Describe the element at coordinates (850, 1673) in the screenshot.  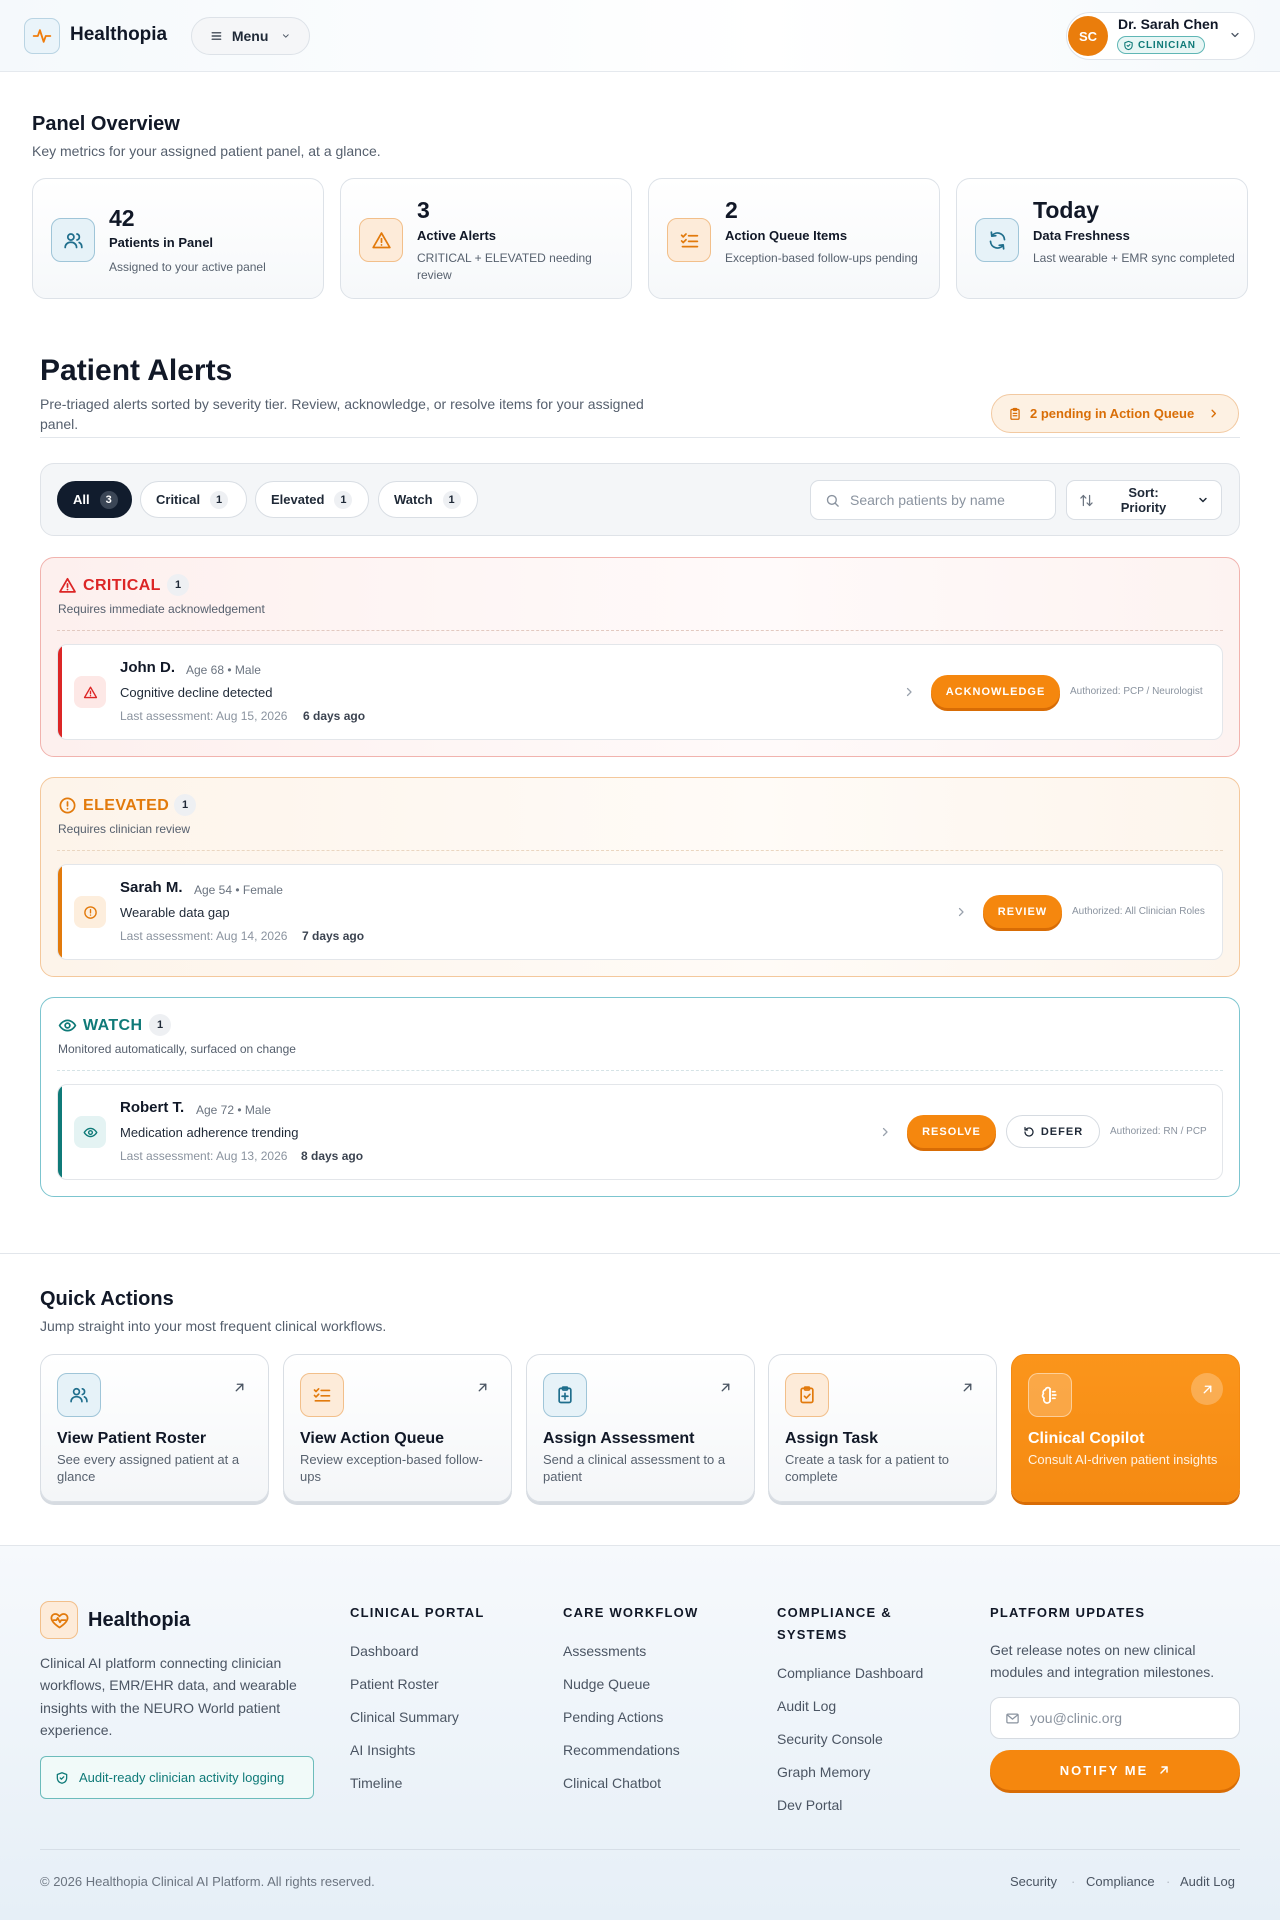
I see `footer-link-compliance-dashboard: Compliance Dashboard` at that location.